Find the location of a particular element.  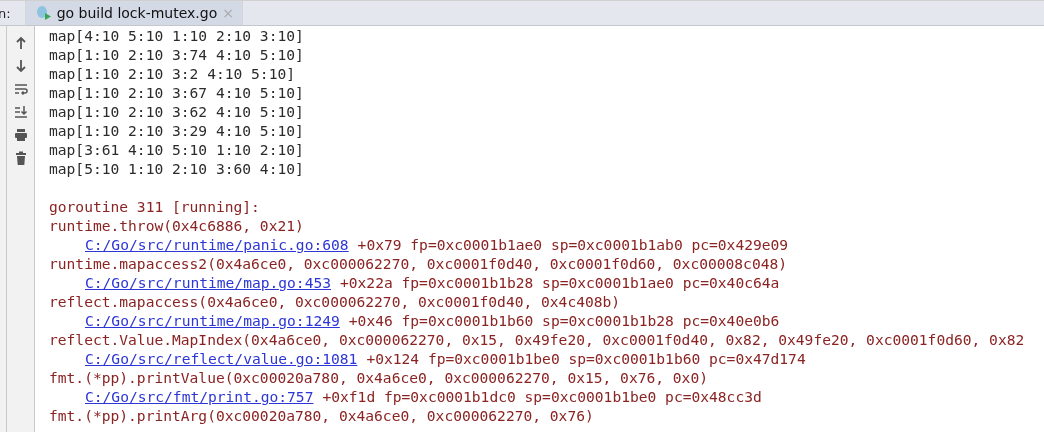

tool-window-label: n: is located at coordinates (6, 13).